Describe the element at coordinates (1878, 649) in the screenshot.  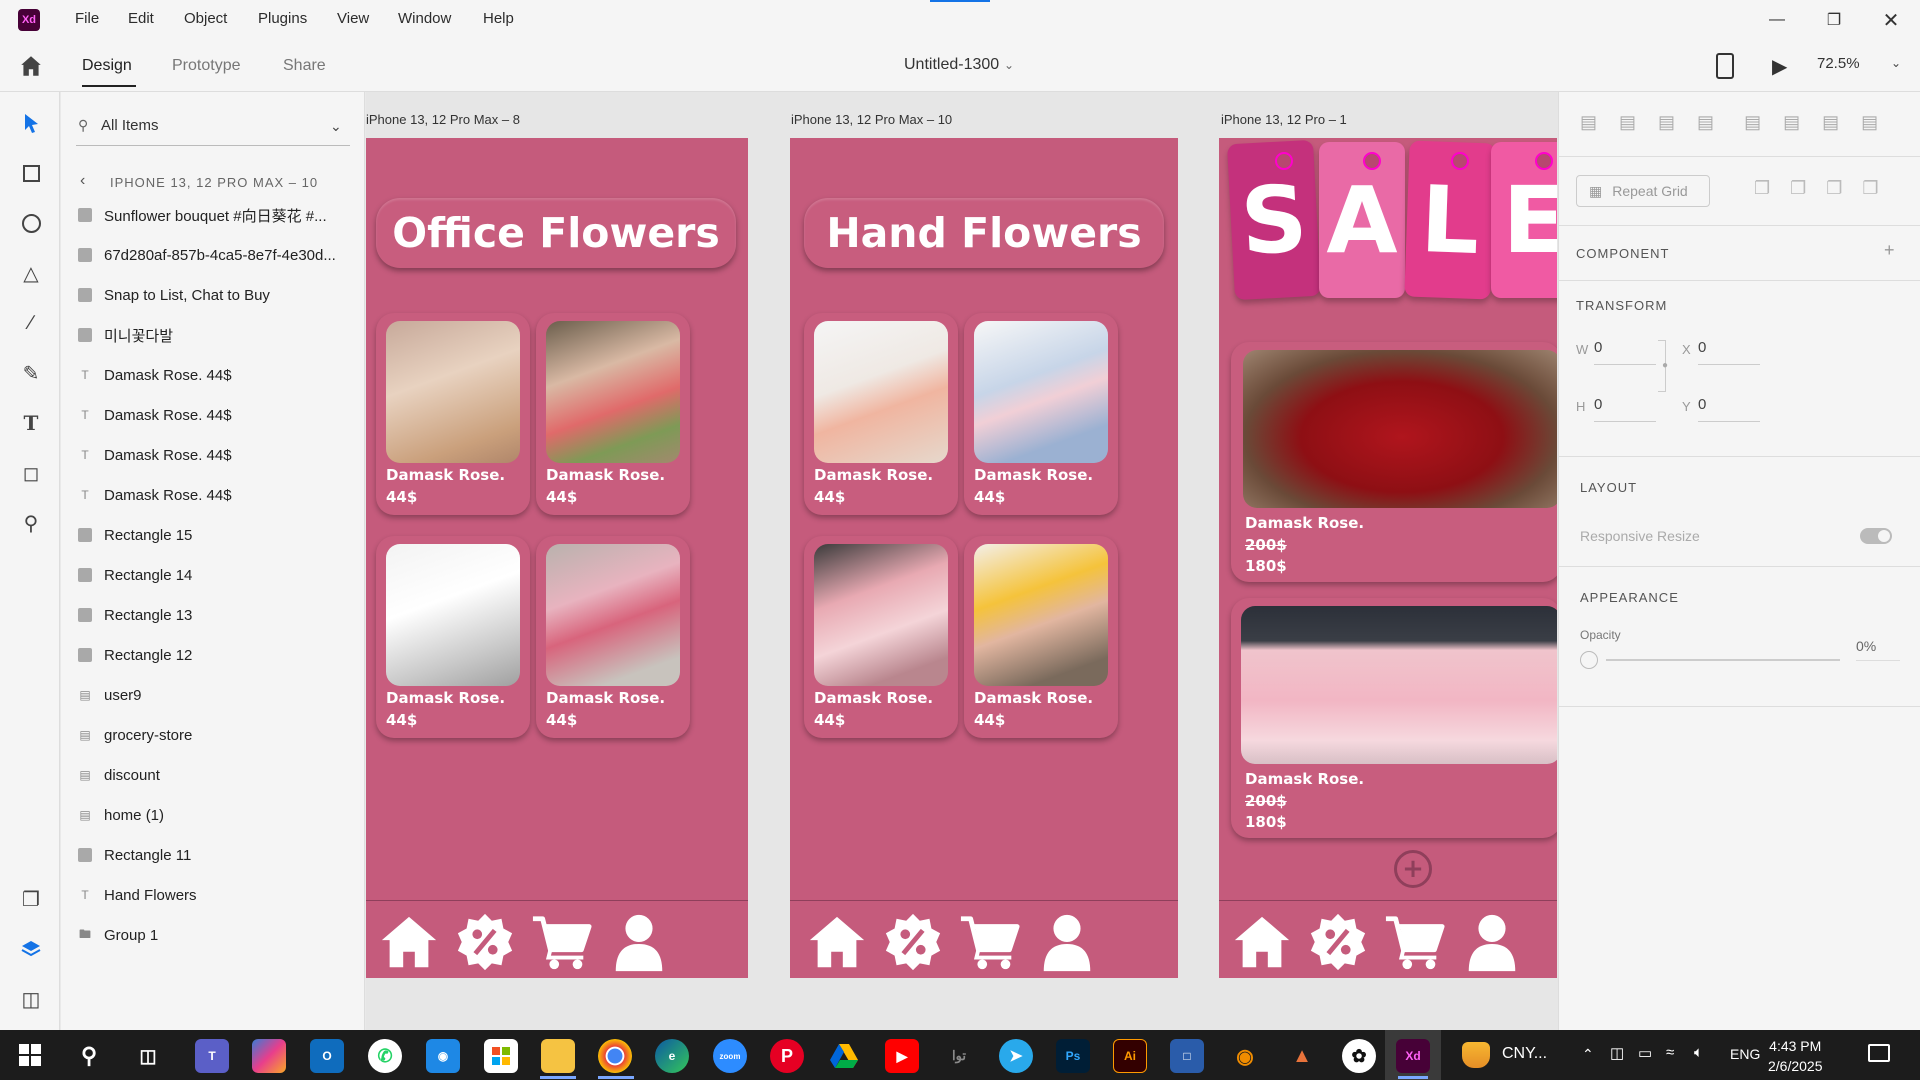
I see `opacity-value: 0%` at that location.